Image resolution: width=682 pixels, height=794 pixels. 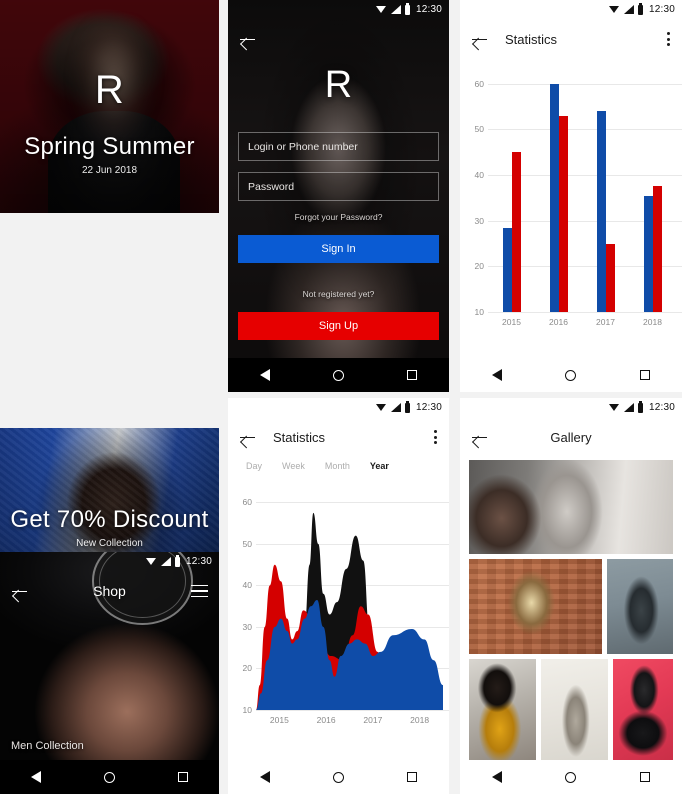 I want to click on y-axis-tick-label: 40, so click(x=247, y=585).